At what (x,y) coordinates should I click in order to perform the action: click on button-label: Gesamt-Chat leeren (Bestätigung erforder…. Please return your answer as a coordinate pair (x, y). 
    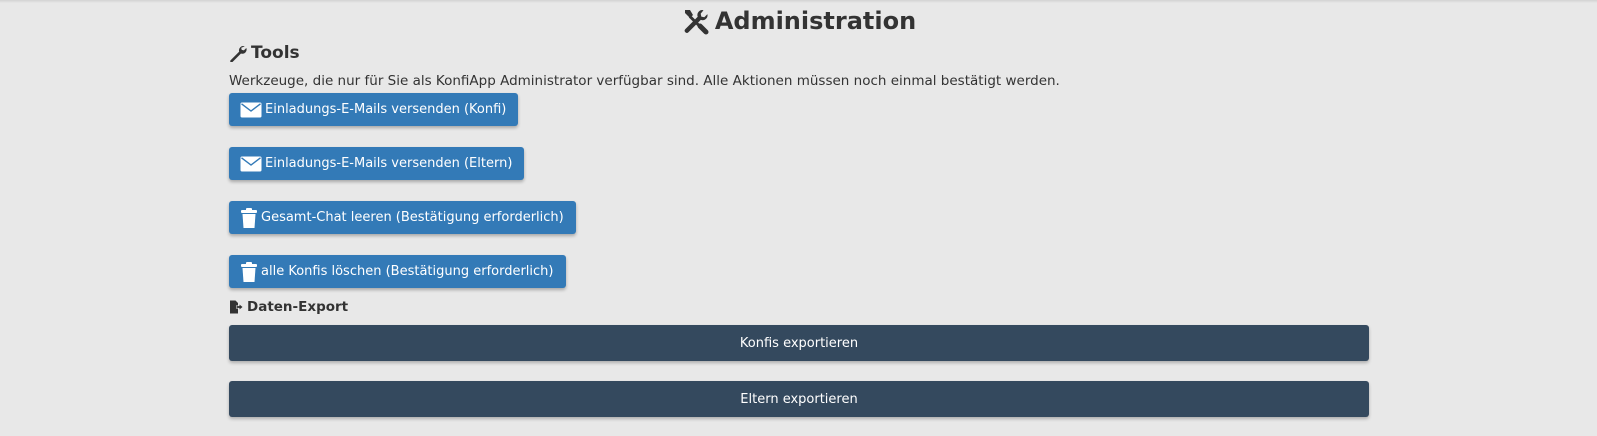
    Looking at the image, I should click on (412, 217).